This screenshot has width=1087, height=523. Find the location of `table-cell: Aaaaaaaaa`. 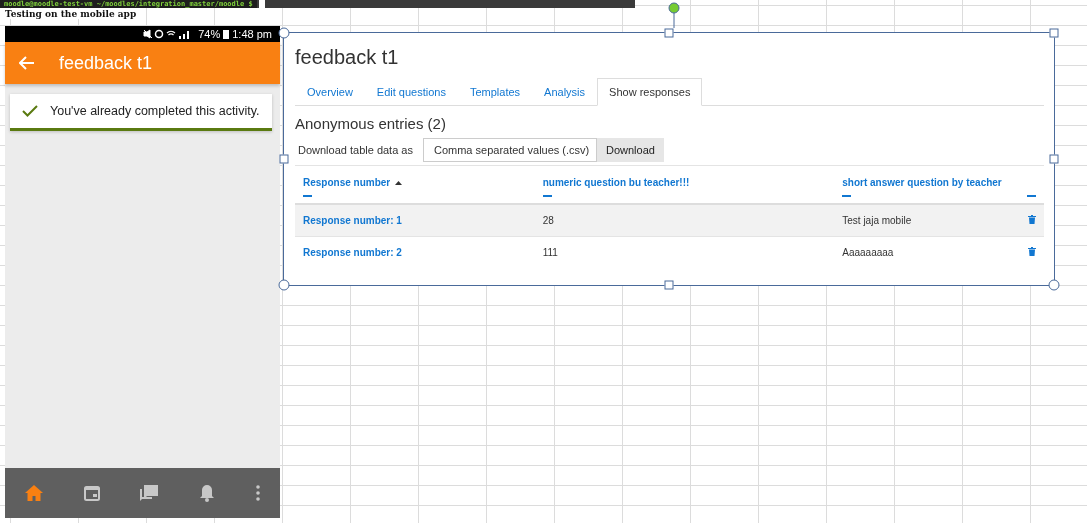

table-cell: Aaaaaaaaa is located at coordinates (868, 252).